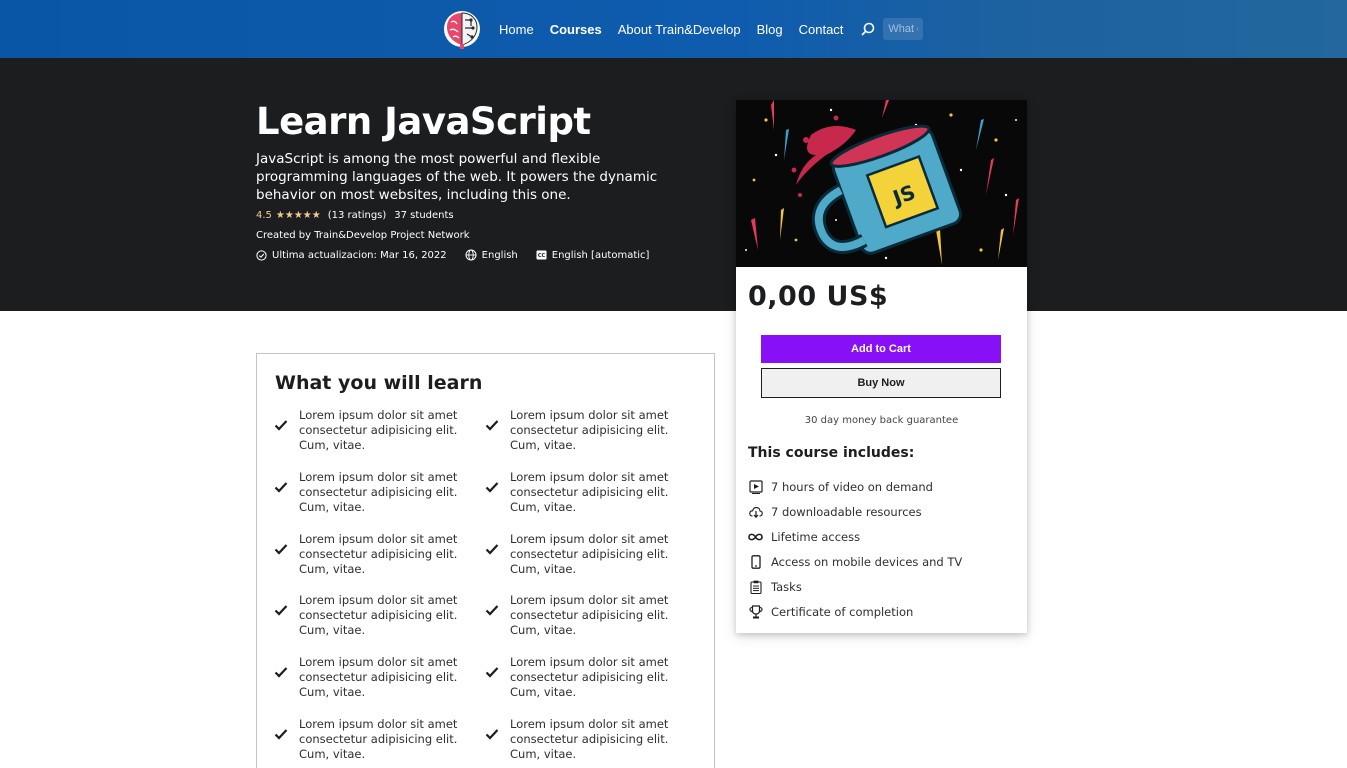 Image resolution: width=1347 pixels, height=768 pixels. I want to click on search-input, so click(903, 29).